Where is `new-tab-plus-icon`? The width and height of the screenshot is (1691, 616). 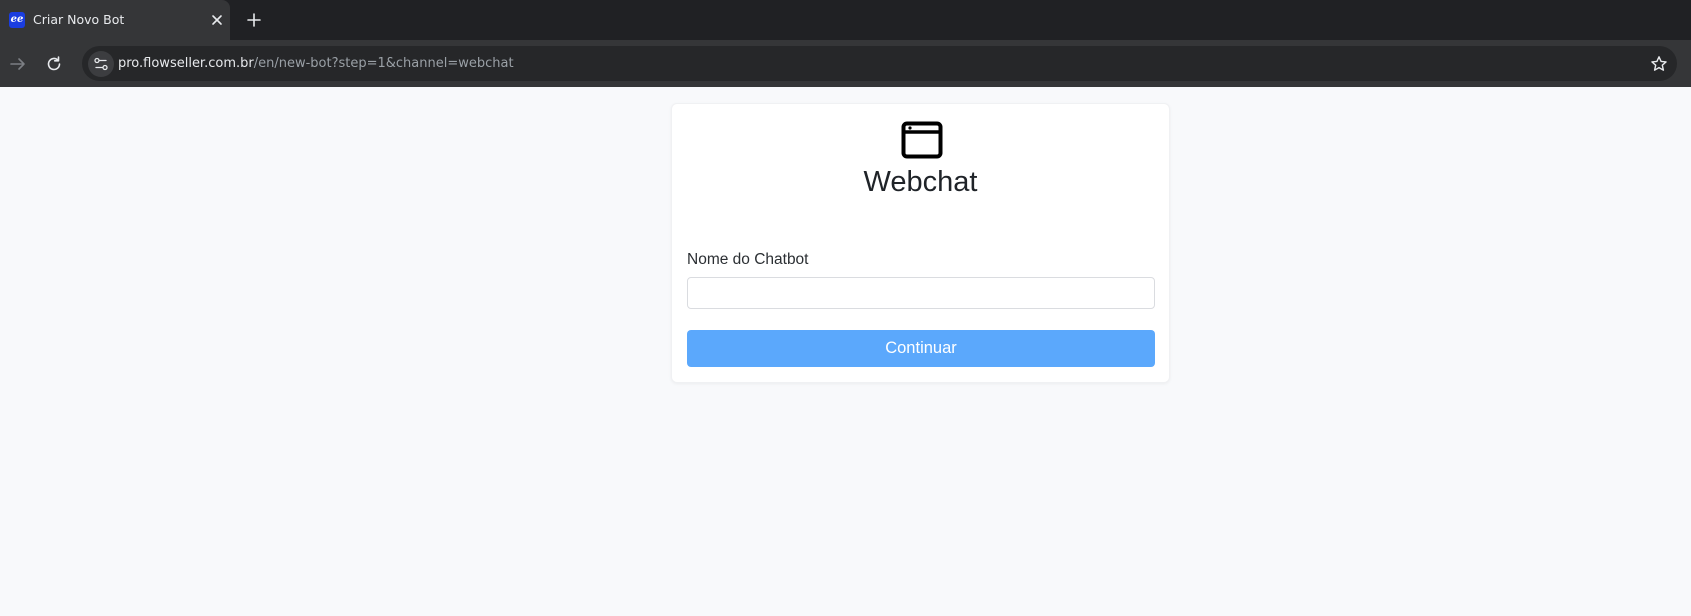 new-tab-plus-icon is located at coordinates (254, 20).